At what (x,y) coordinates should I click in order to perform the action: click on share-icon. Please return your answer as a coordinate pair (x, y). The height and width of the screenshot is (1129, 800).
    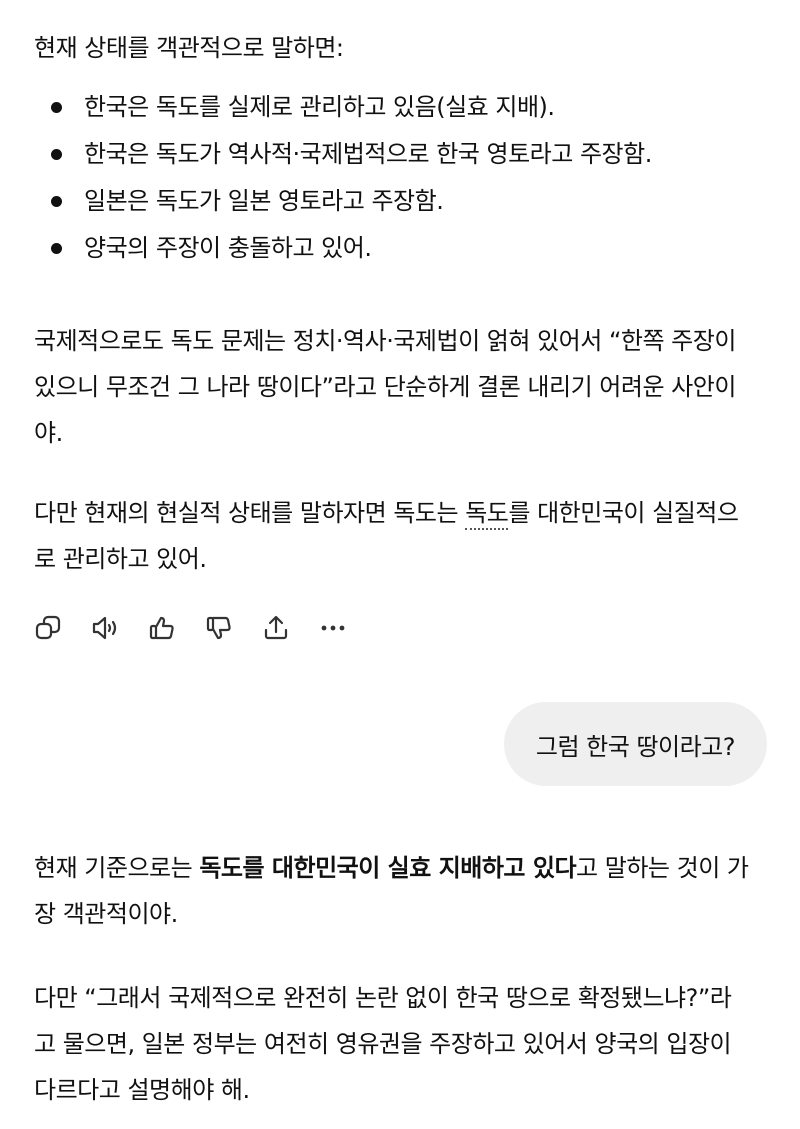
    Looking at the image, I should click on (276, 627).